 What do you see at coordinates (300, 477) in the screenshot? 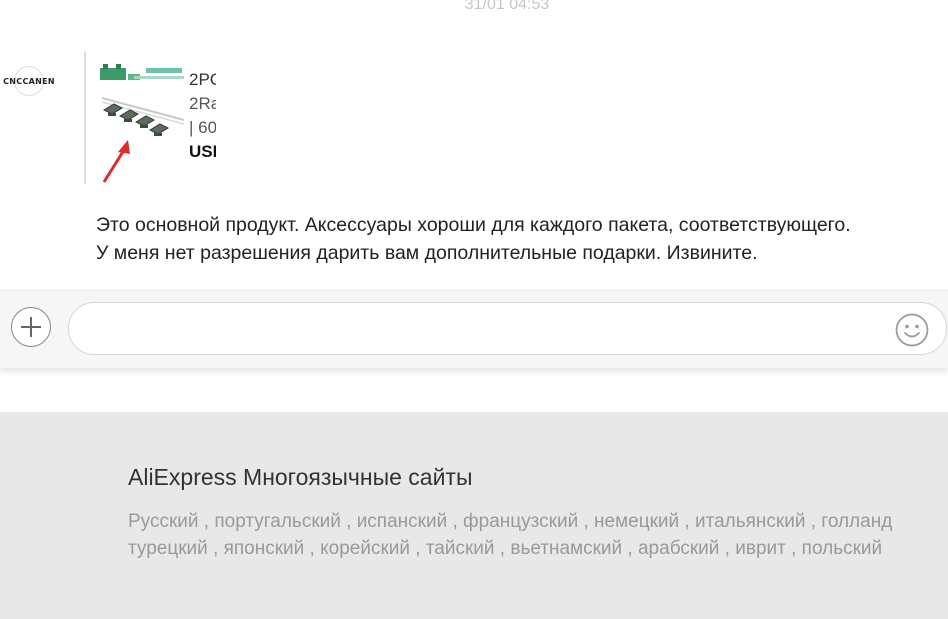
I see `footer-title: AliExpress Многоязычные сайты` at bounding box center [300, 477].